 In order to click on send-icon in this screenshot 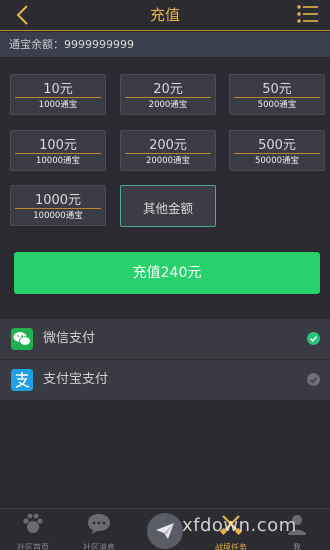, I will do `click(165, 531)`.